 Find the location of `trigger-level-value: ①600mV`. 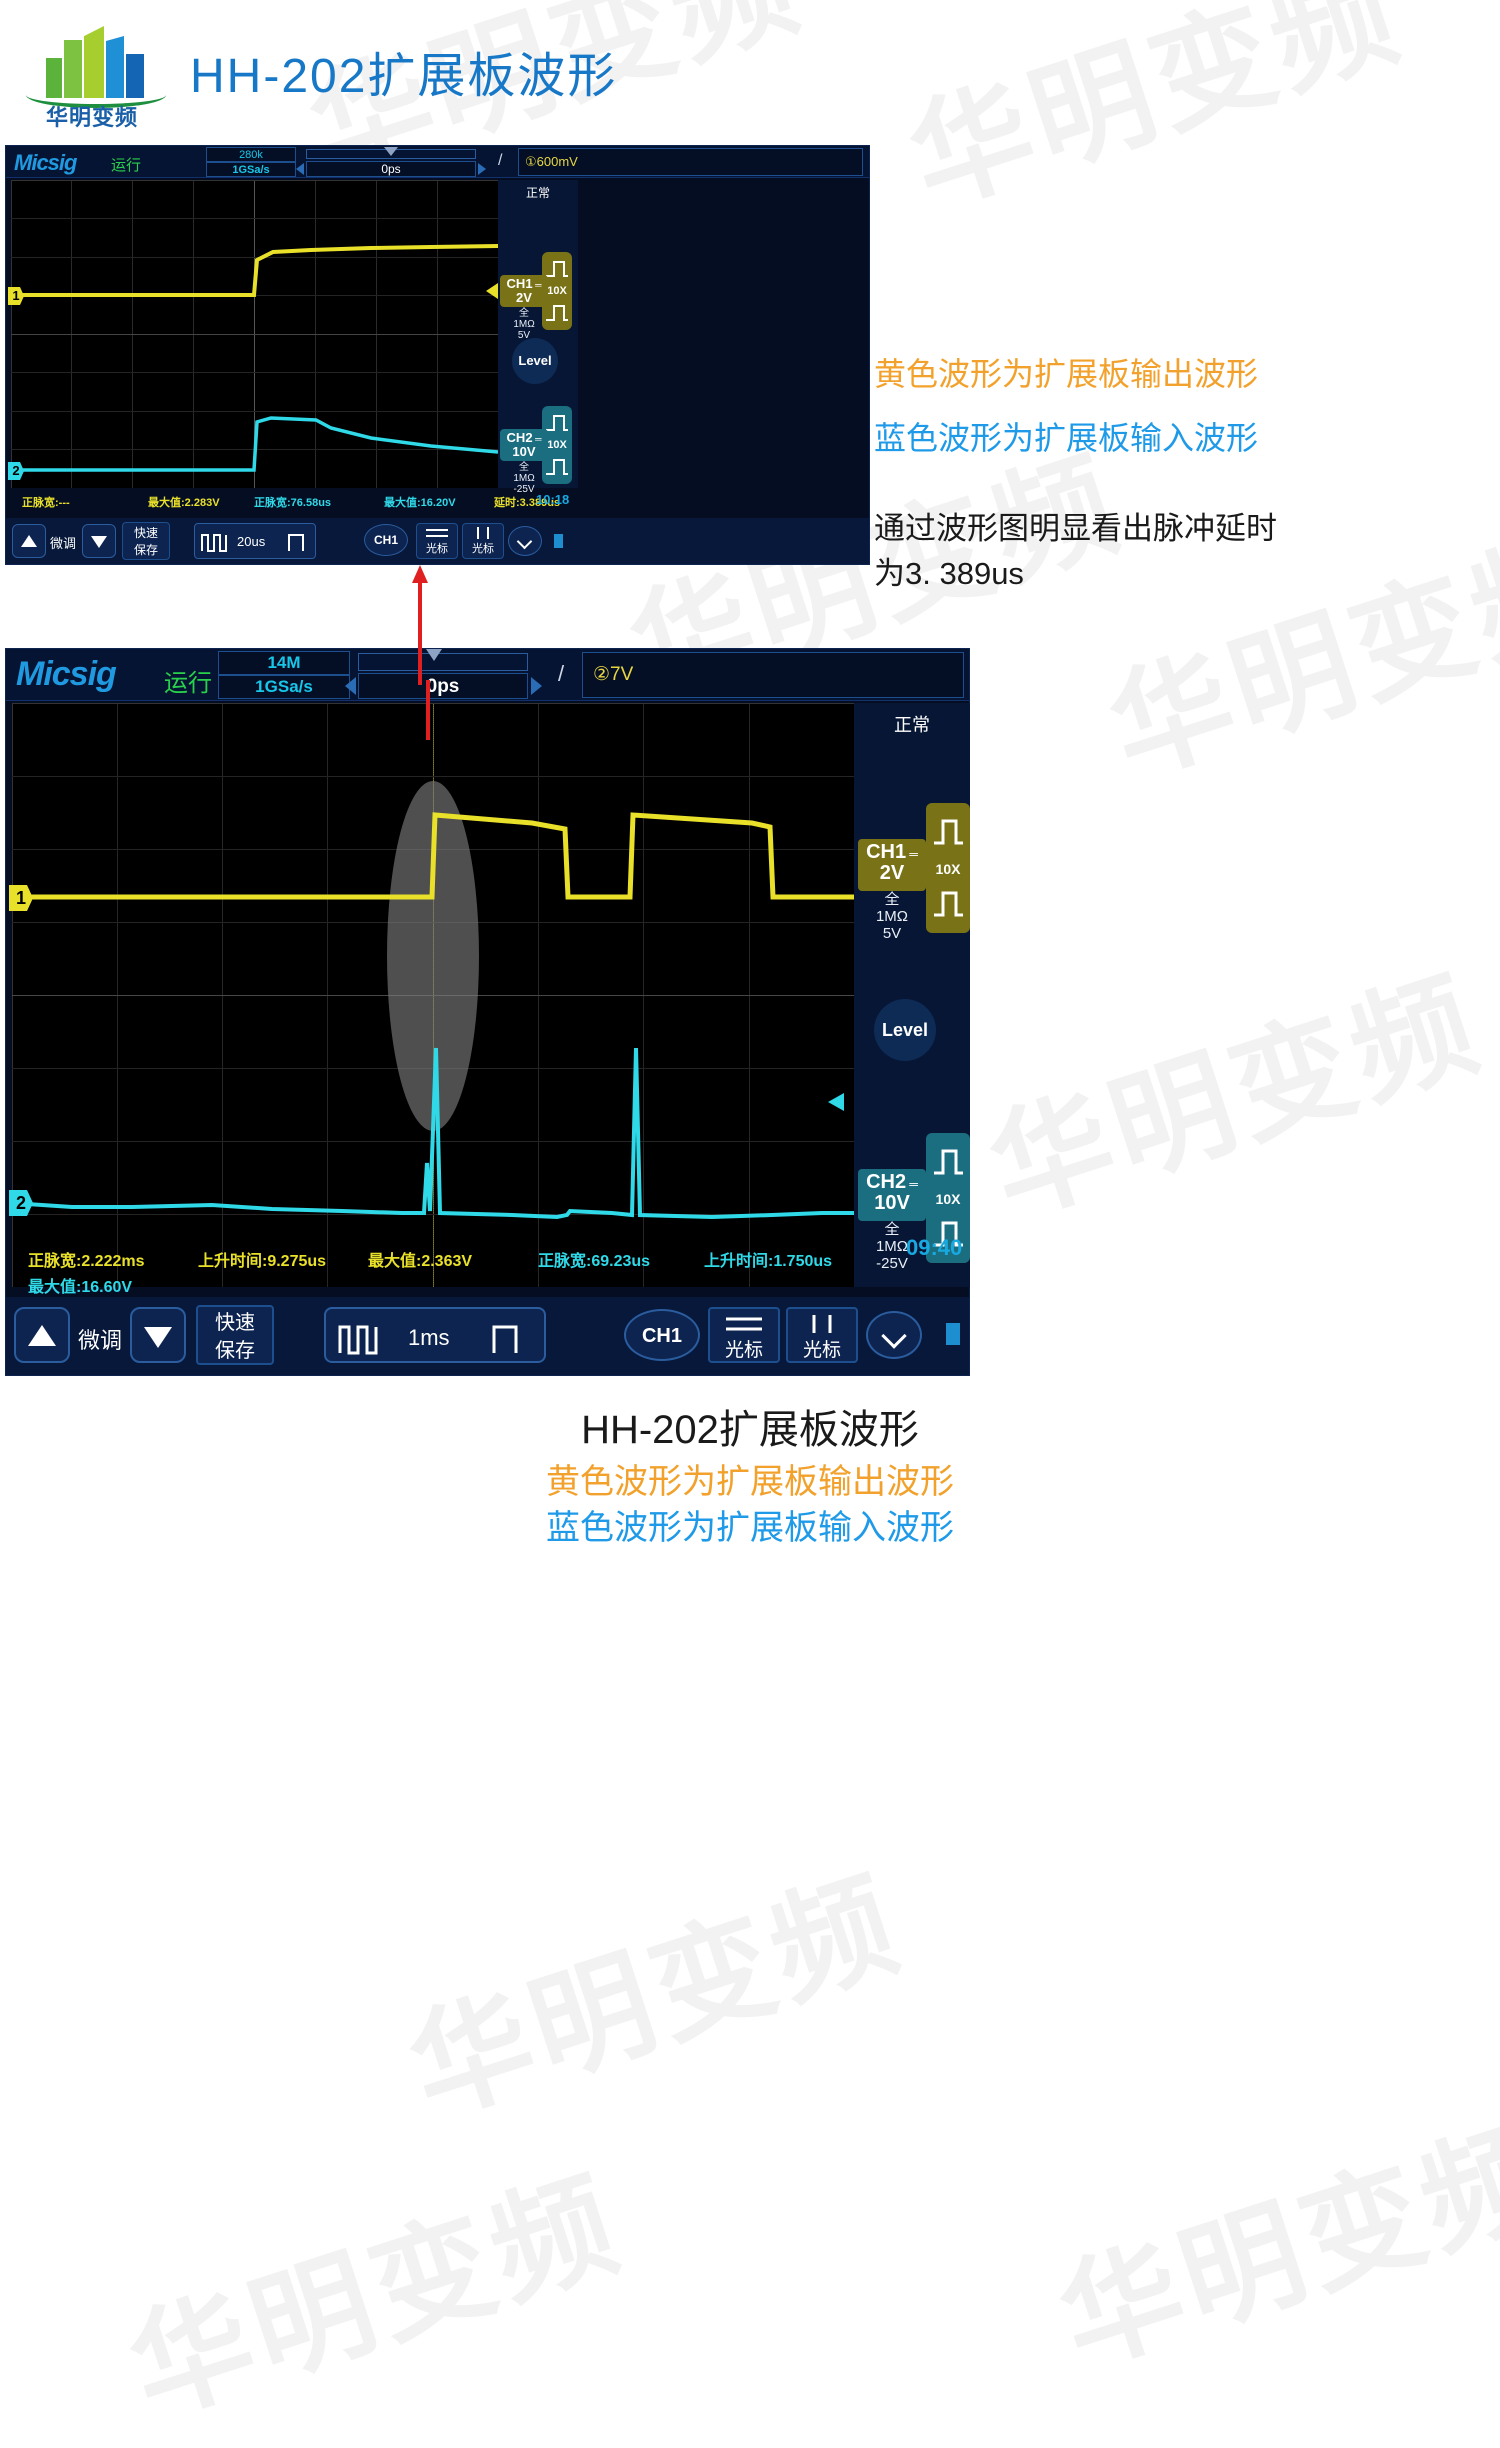

trigger-level-value: ①600mV is located at coordinates (690, 162).